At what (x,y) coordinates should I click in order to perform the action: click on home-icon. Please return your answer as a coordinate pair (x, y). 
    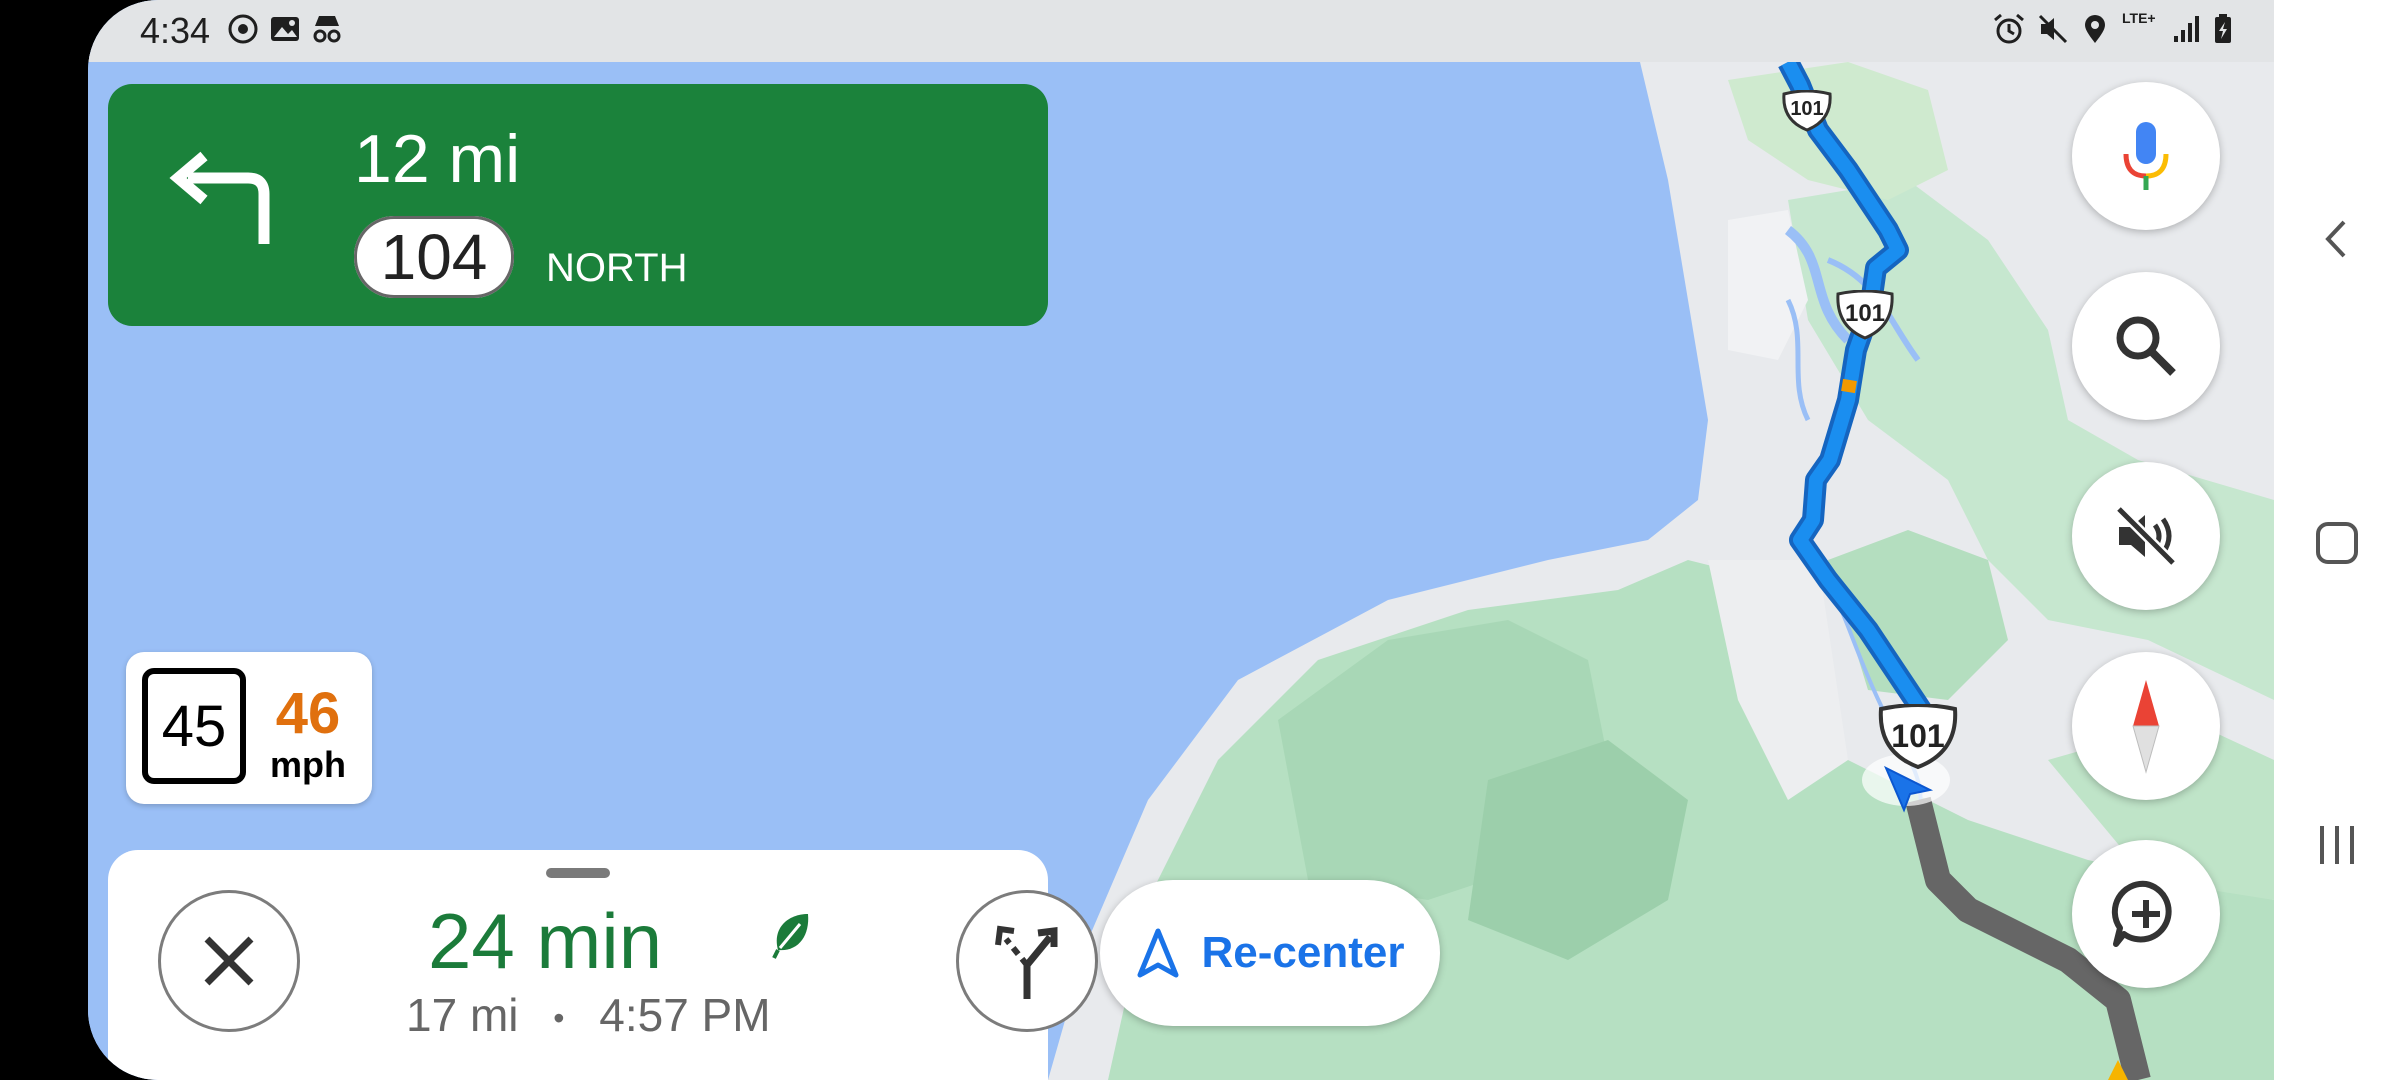
    Looking at the image, I should click on (2337, 543).